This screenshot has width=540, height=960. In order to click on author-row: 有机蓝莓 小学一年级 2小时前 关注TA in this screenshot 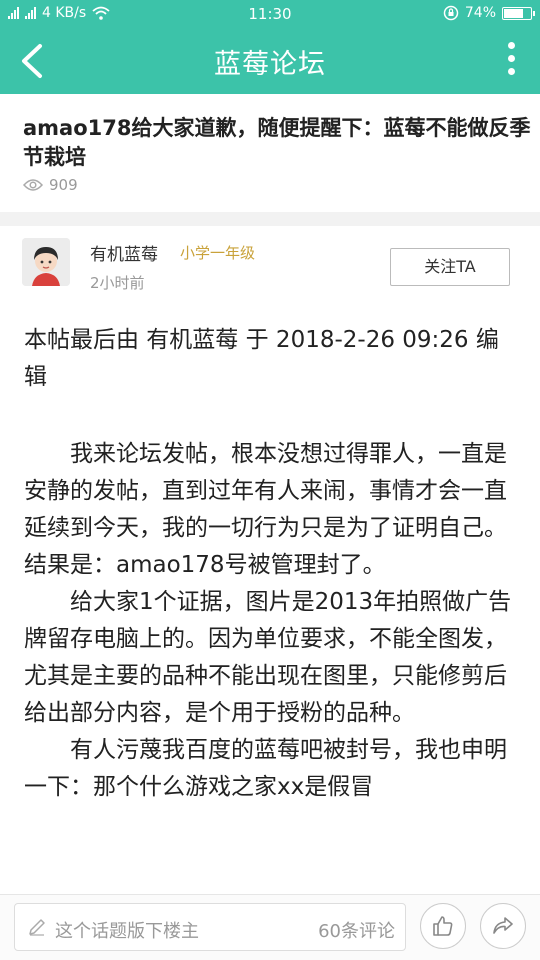, I will do `click(270, 266)`.